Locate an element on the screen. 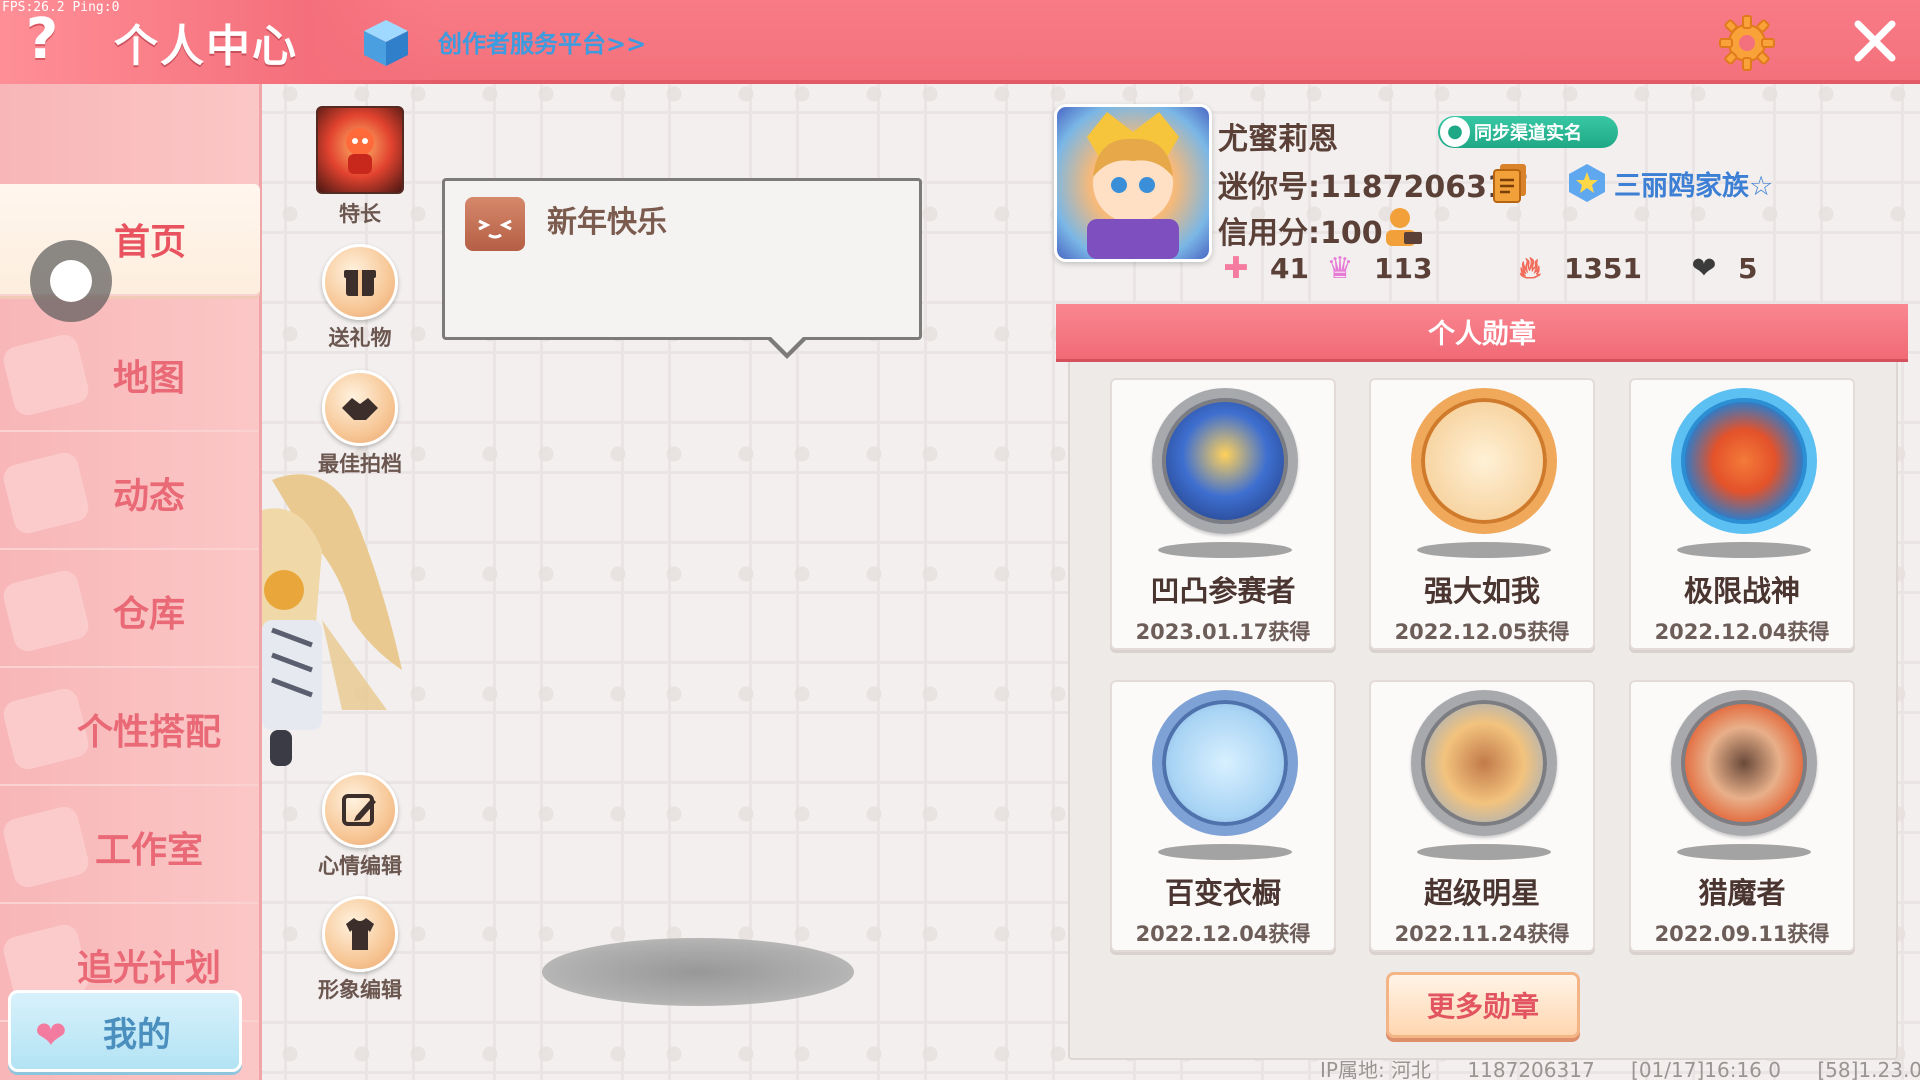  floating-record-button is located at coordinates (71, 281).